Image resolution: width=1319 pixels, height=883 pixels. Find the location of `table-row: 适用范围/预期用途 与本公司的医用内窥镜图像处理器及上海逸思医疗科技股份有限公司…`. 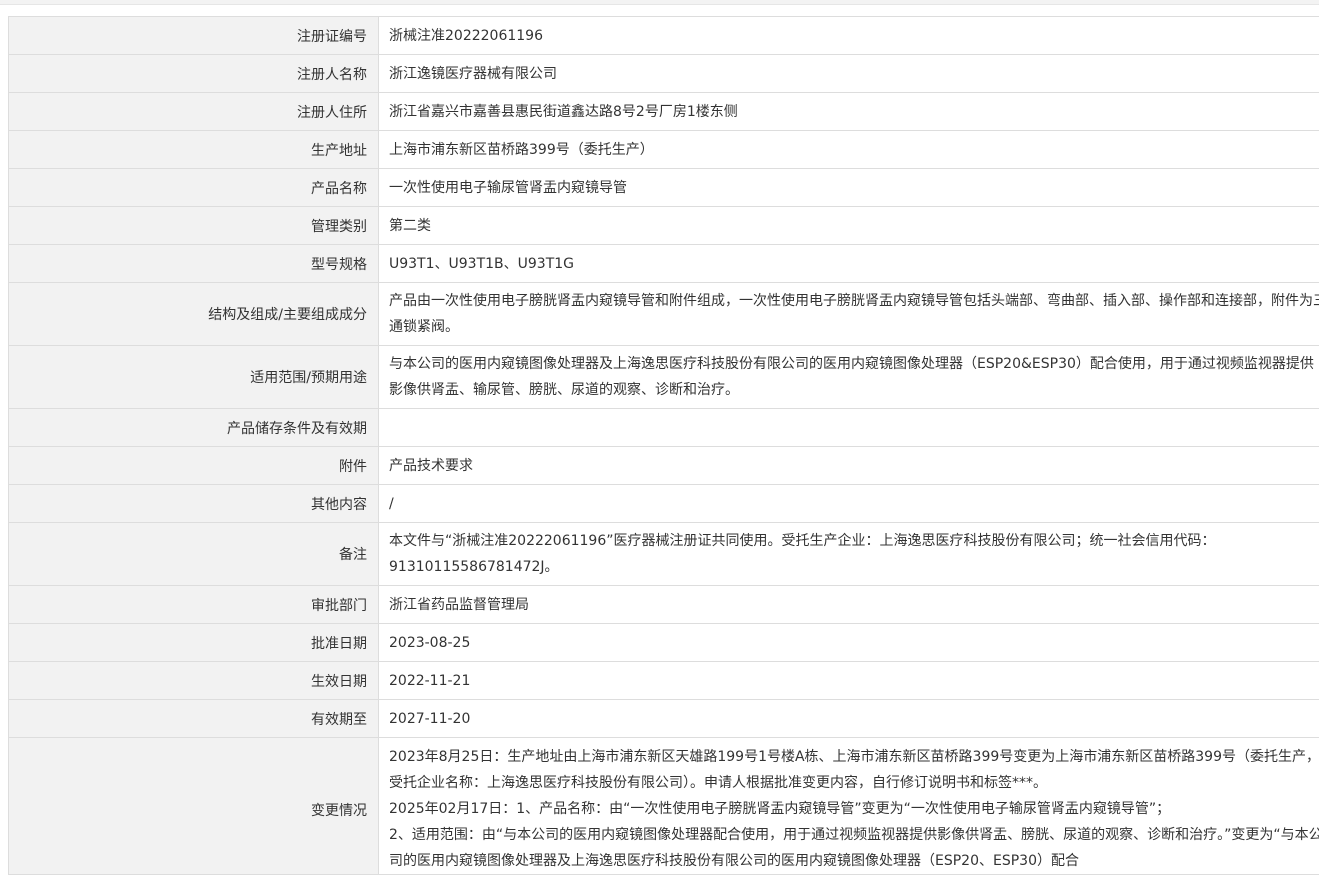

table-row: 适用范围/预期用途 与本公司的医用内窥镜图像处理器及上海逸思医疗科技股份有限公司… is located at coordinates (663, 377).